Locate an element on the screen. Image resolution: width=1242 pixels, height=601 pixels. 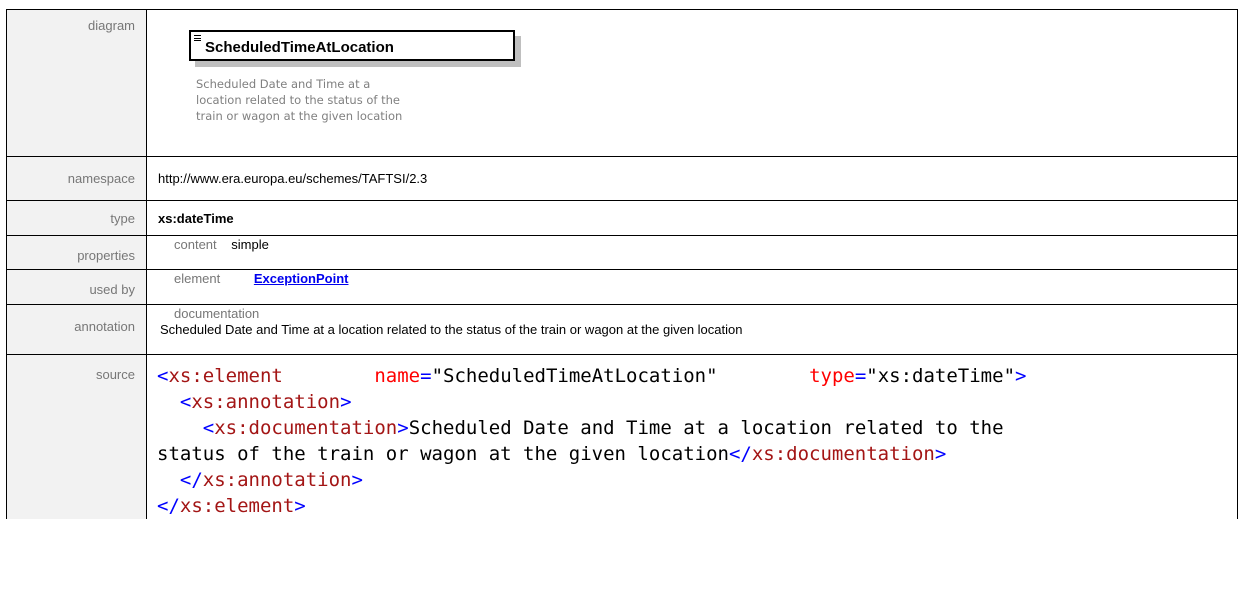
used-by-label: used by is located at coordinates (76, 287).